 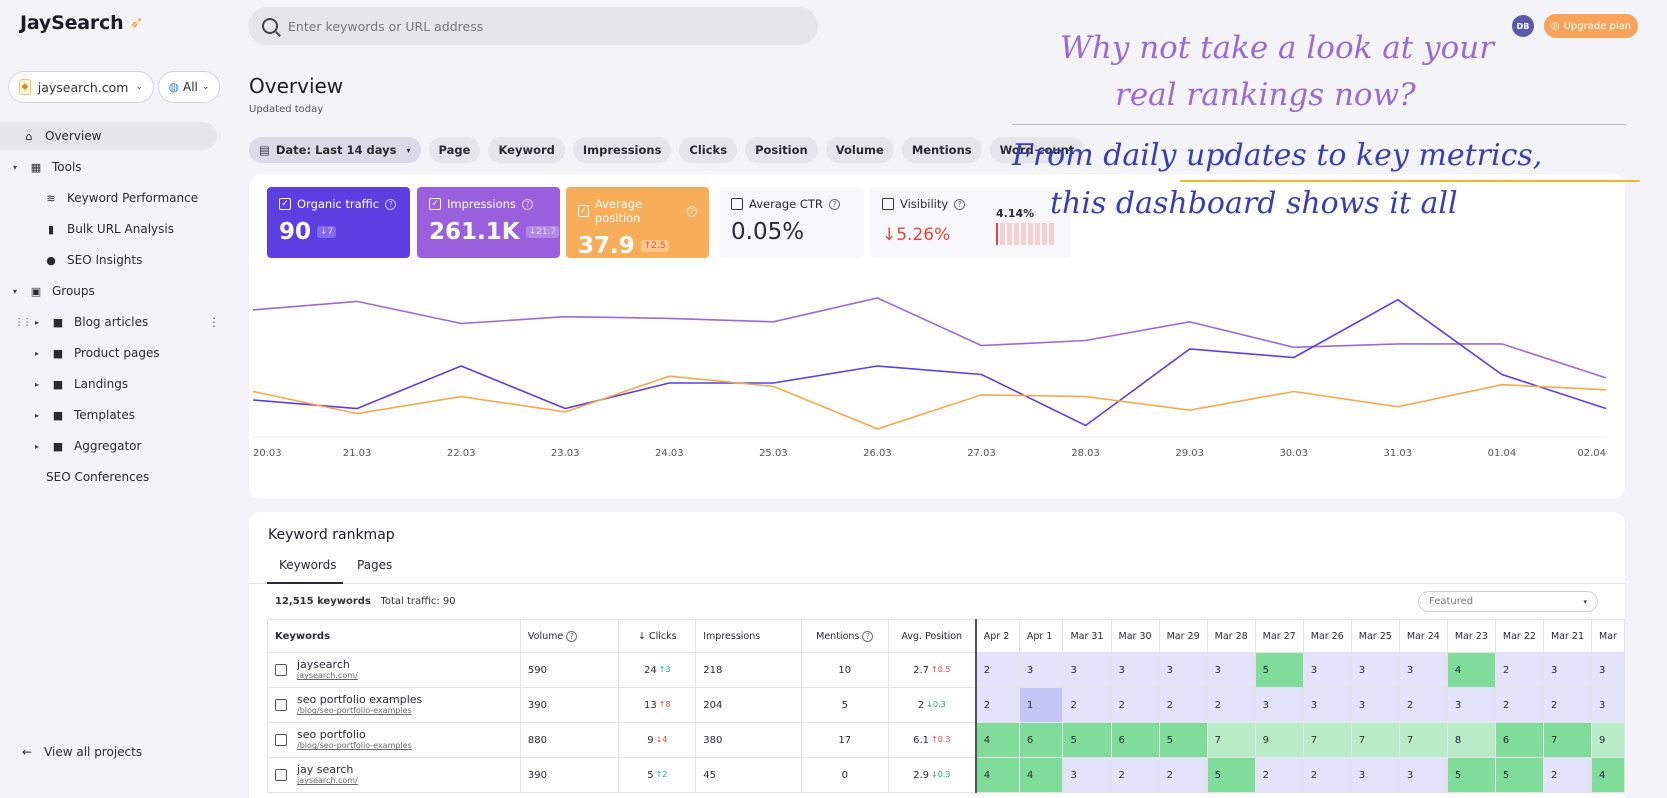 What do you see at coordinates (82, 752) in the screenshot?
I see `view-all-projects-link: ← View all projects` at bounding box center [82, 752].